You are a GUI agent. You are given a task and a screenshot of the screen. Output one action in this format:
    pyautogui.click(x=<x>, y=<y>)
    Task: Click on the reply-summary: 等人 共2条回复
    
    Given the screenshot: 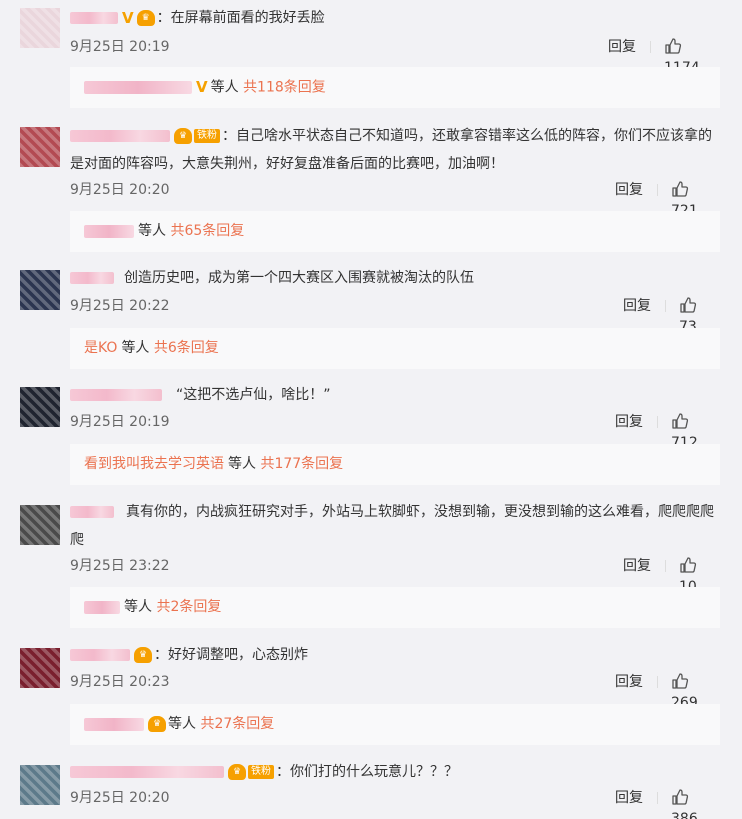 What is the action you would take?
    pyautogui.click(x=395, y=607)
    